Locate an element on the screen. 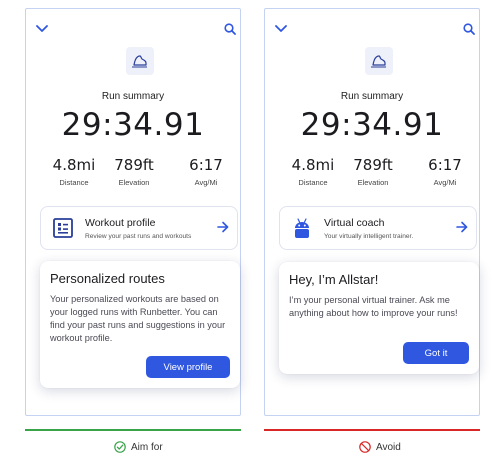  avoid-rule is located at coordinates (372, 430).